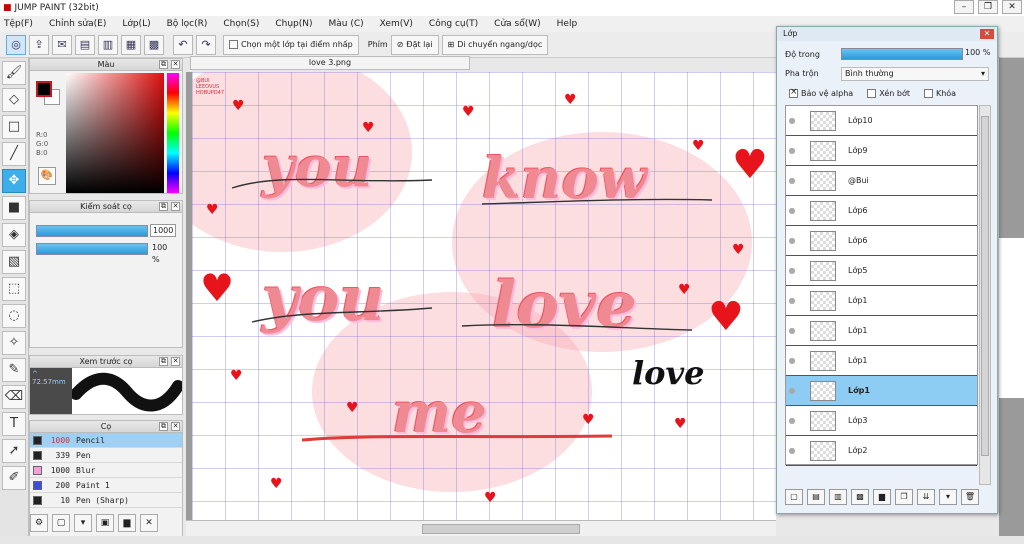  What do you see at coordinates (241, 24) in the screenshot?
I see `menu-select: Chọn(S)` at bounding box center [241, 24].